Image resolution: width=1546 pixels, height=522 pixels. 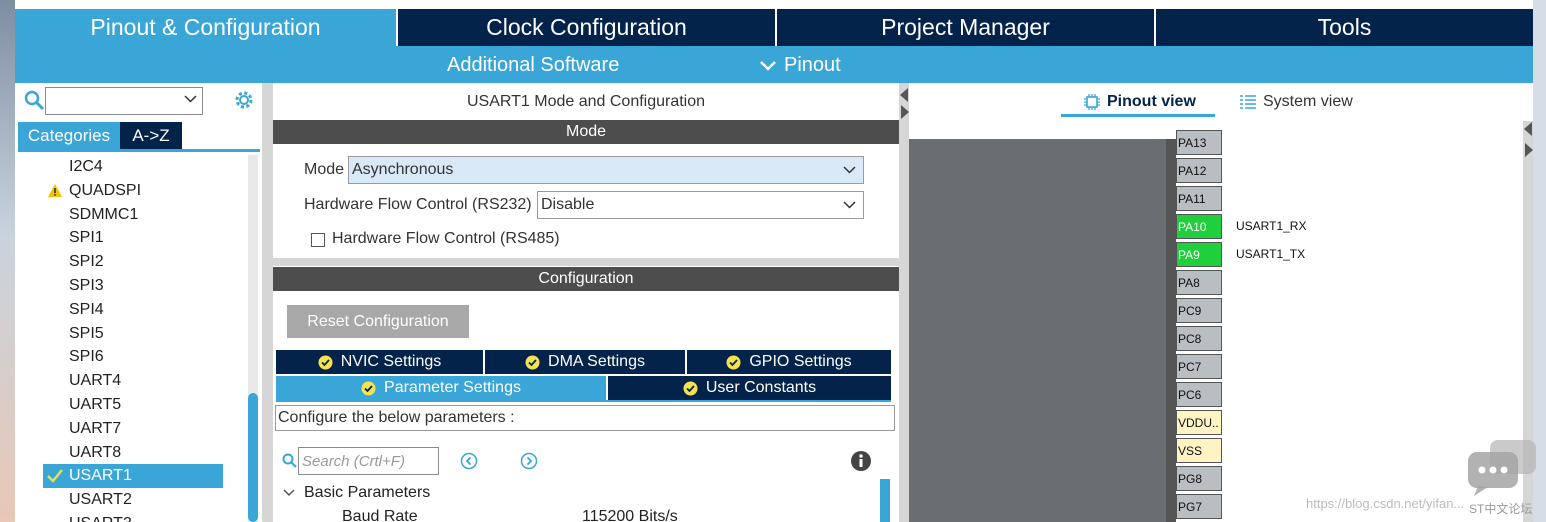 I want to click on tab-a-to-z: A->Z, so click(x=151, y=135).